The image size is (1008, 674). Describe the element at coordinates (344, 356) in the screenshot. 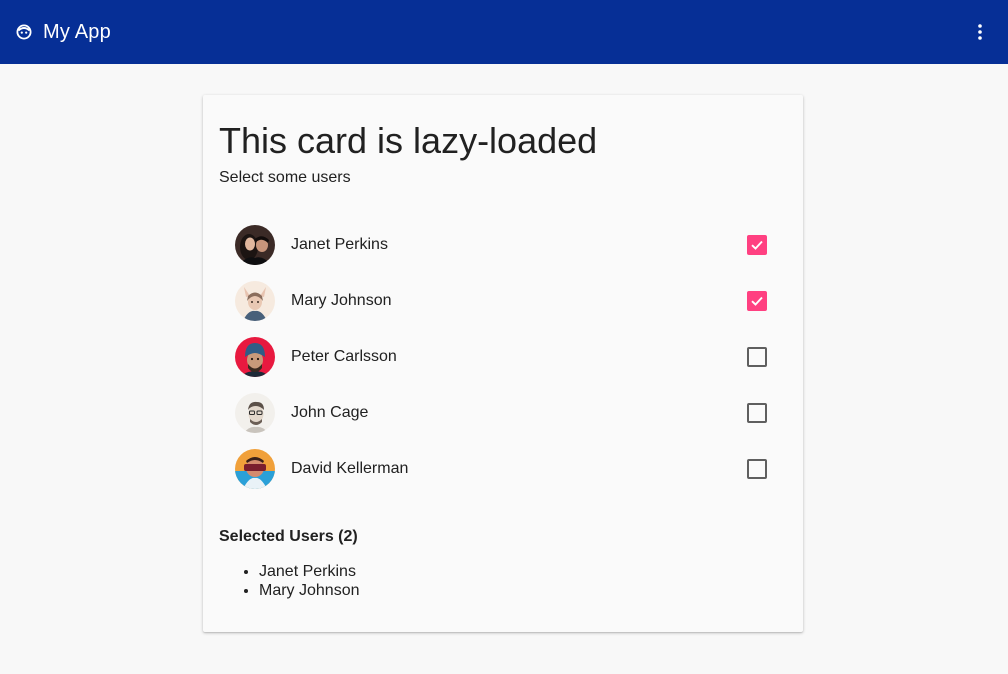

I see `user-name: Peter Carlsson` at that location.